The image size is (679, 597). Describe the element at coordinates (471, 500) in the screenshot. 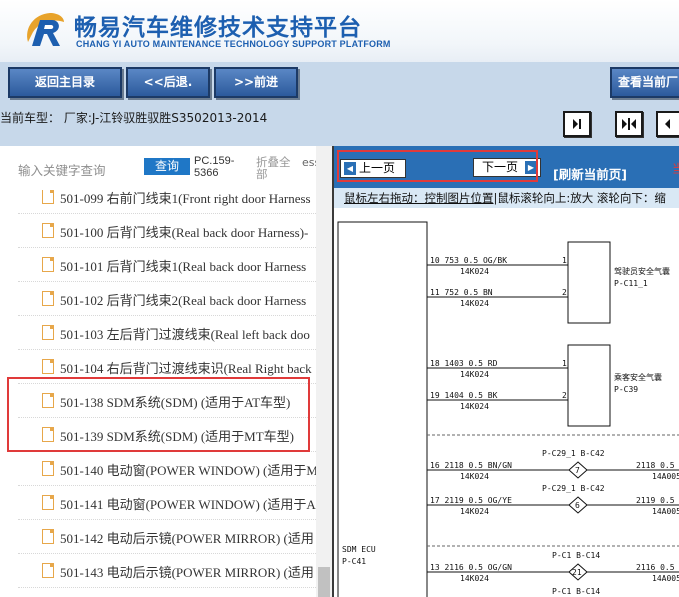

I see `wire-label: 17 2119 0.5 OG/YE` at that location.